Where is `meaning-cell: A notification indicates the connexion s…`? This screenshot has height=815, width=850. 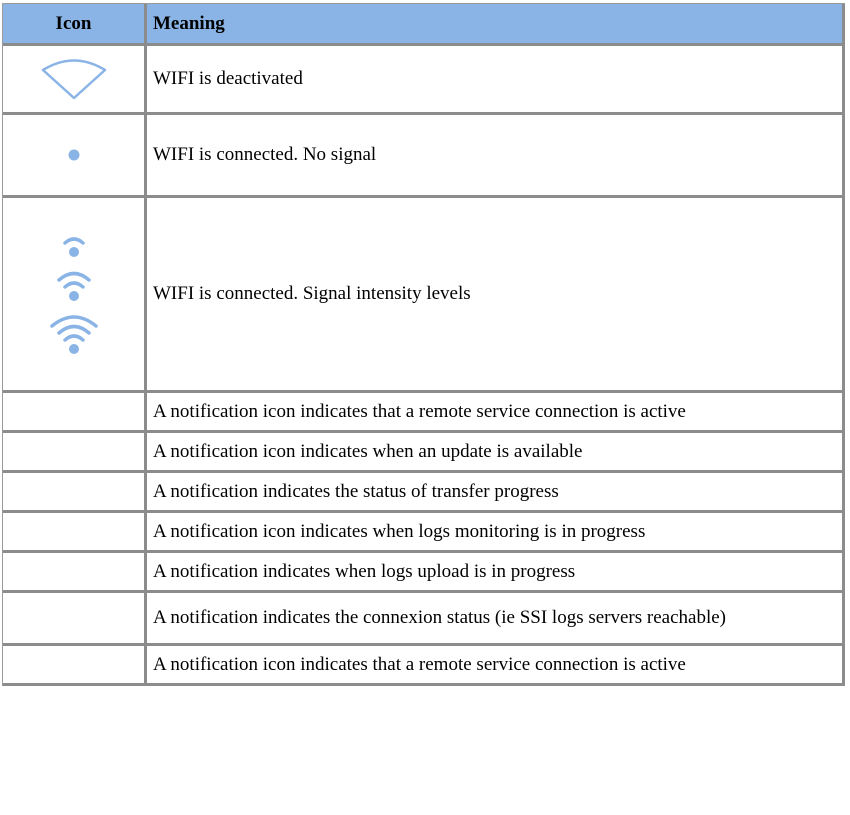 meaning-cell: A notification indicates the connexion s… is located at coordinates (496, 619).